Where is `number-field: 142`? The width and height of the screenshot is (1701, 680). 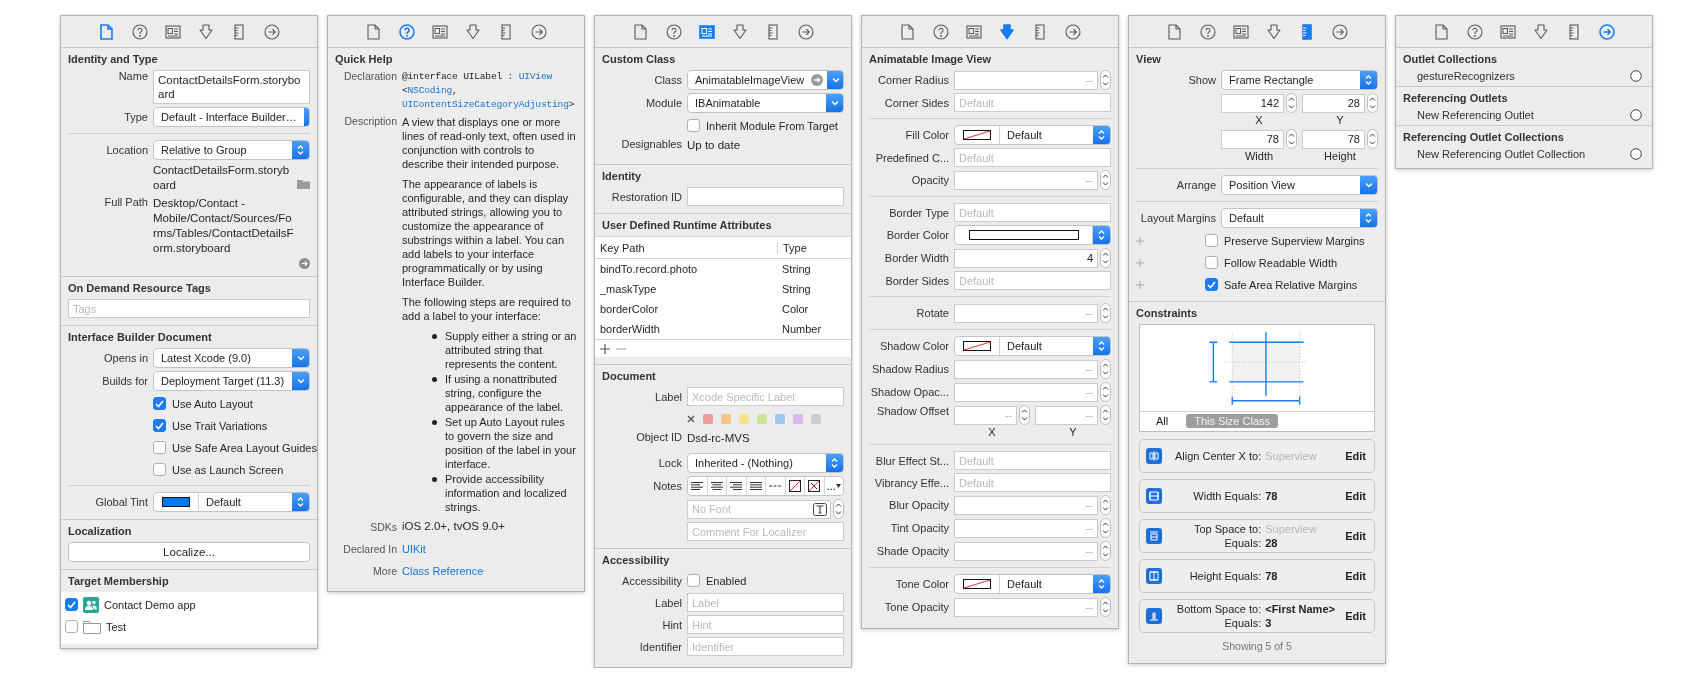 number-field: 142 is located at coordinates (1252, 103).